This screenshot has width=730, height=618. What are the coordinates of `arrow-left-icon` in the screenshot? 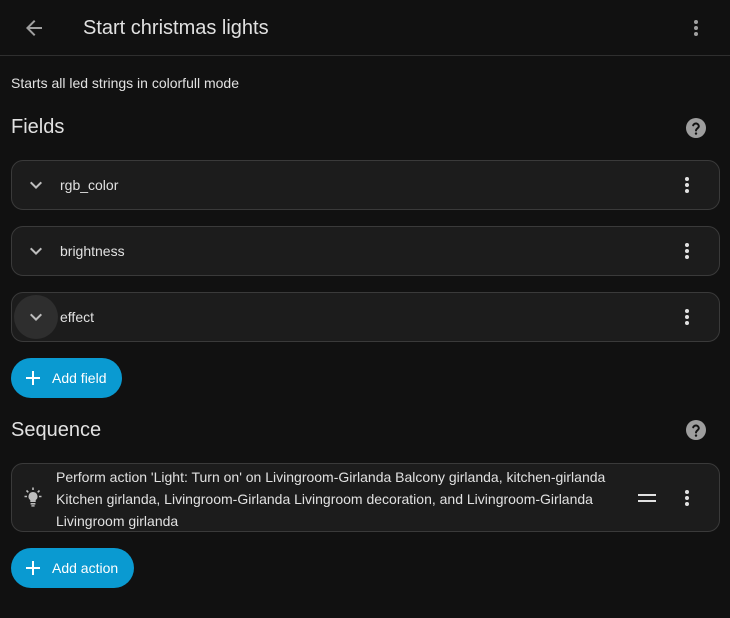 It's located at (34, 28).